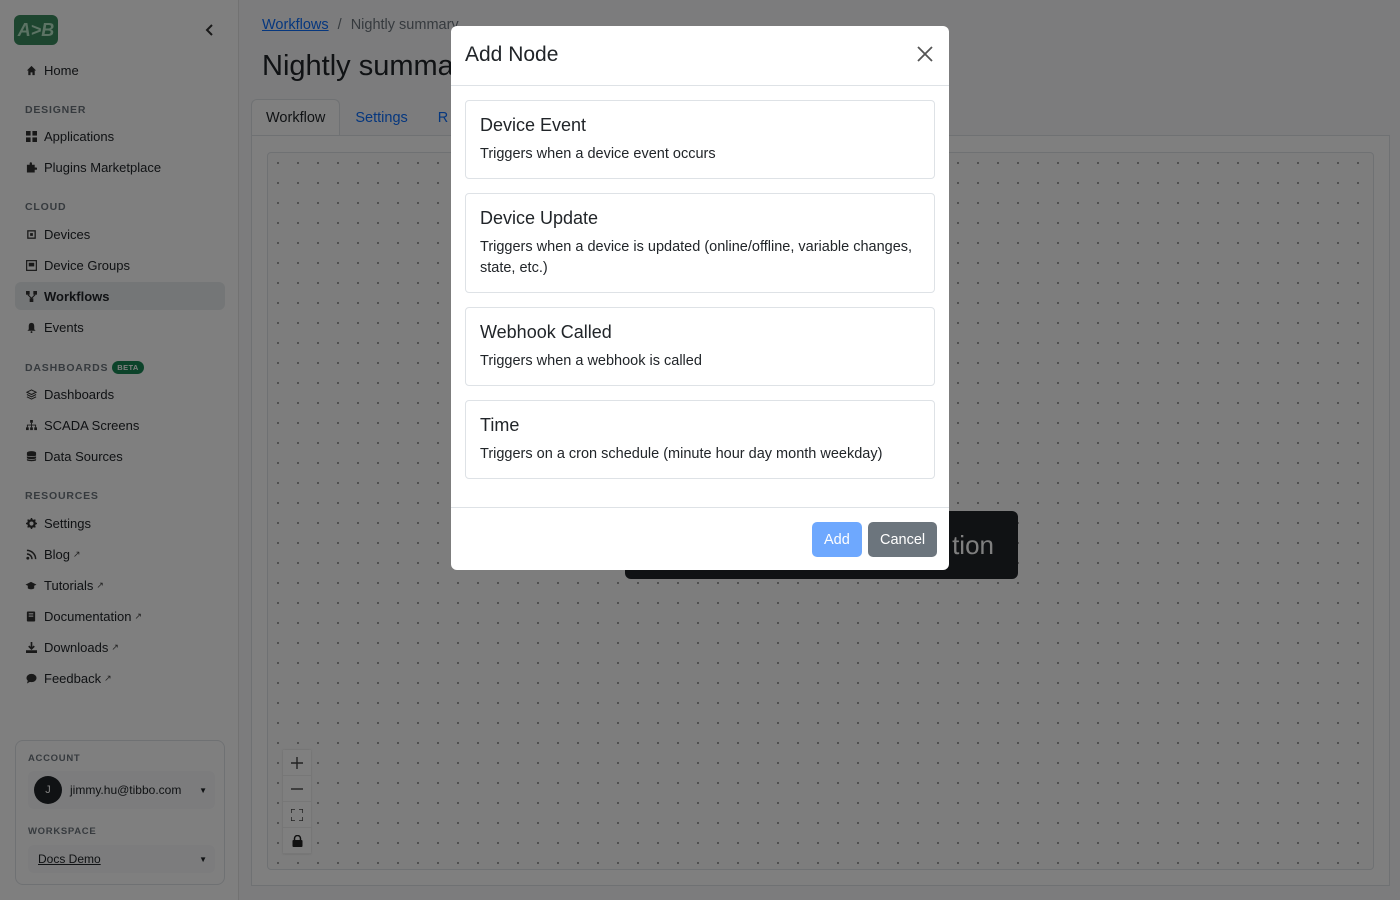  I want to click on option-description: Triggers when a device event occurs, so click(598, 154).